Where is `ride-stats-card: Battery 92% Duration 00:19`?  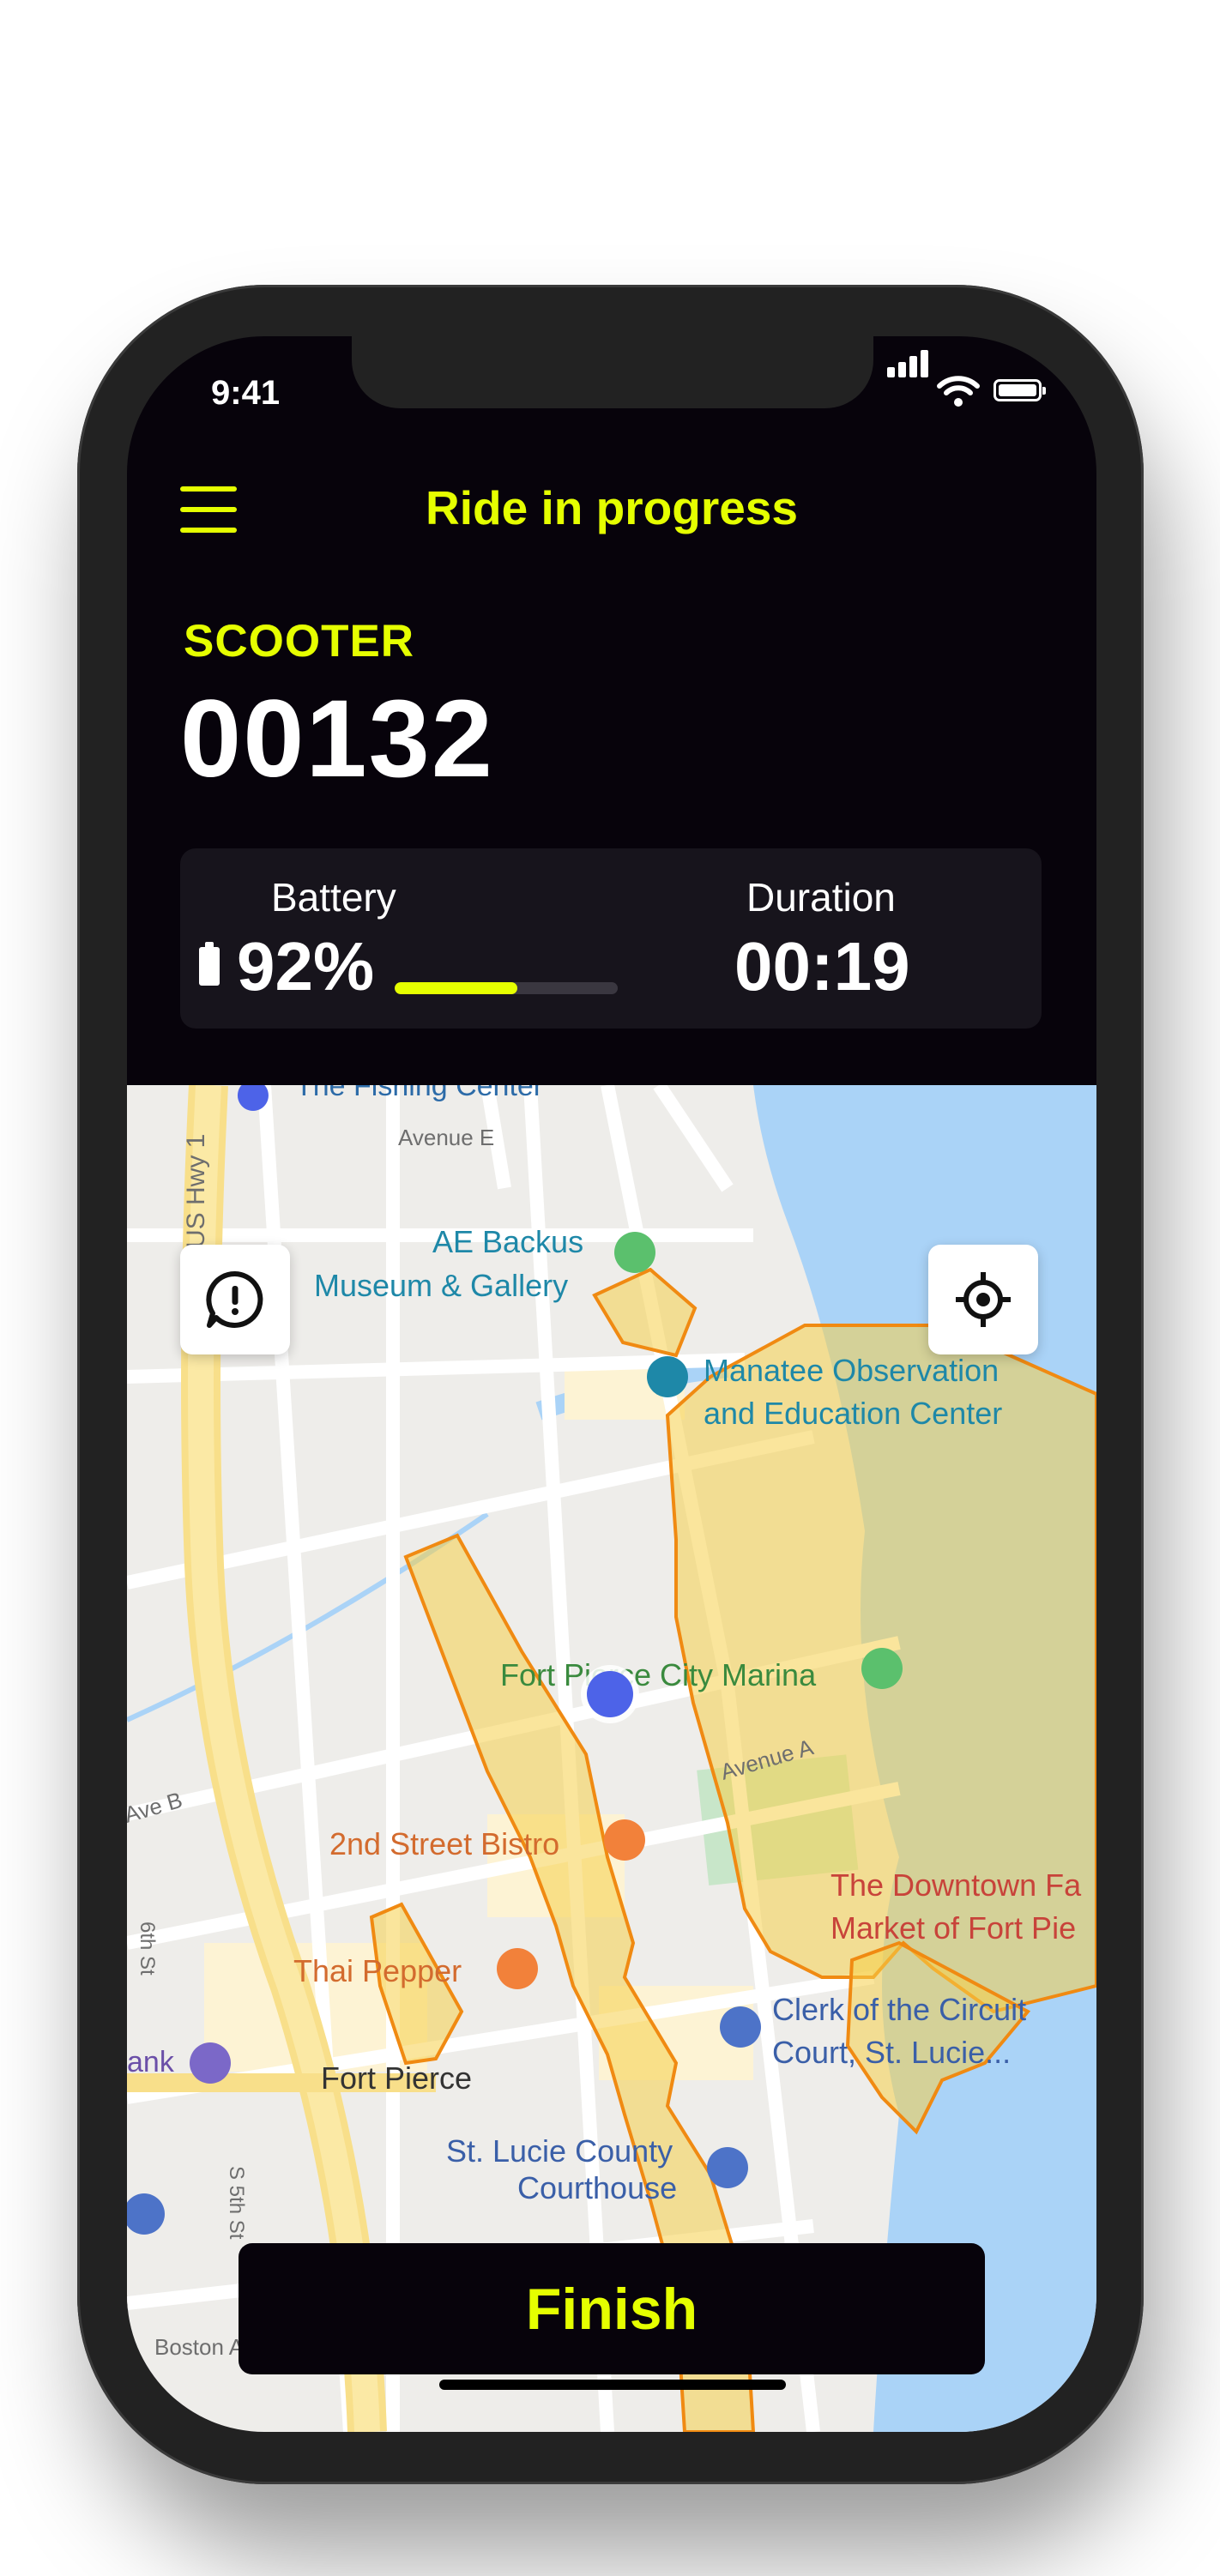 ride-stats-card: Battery 92% Duration 00:19 is located at coordinates (611, 938).